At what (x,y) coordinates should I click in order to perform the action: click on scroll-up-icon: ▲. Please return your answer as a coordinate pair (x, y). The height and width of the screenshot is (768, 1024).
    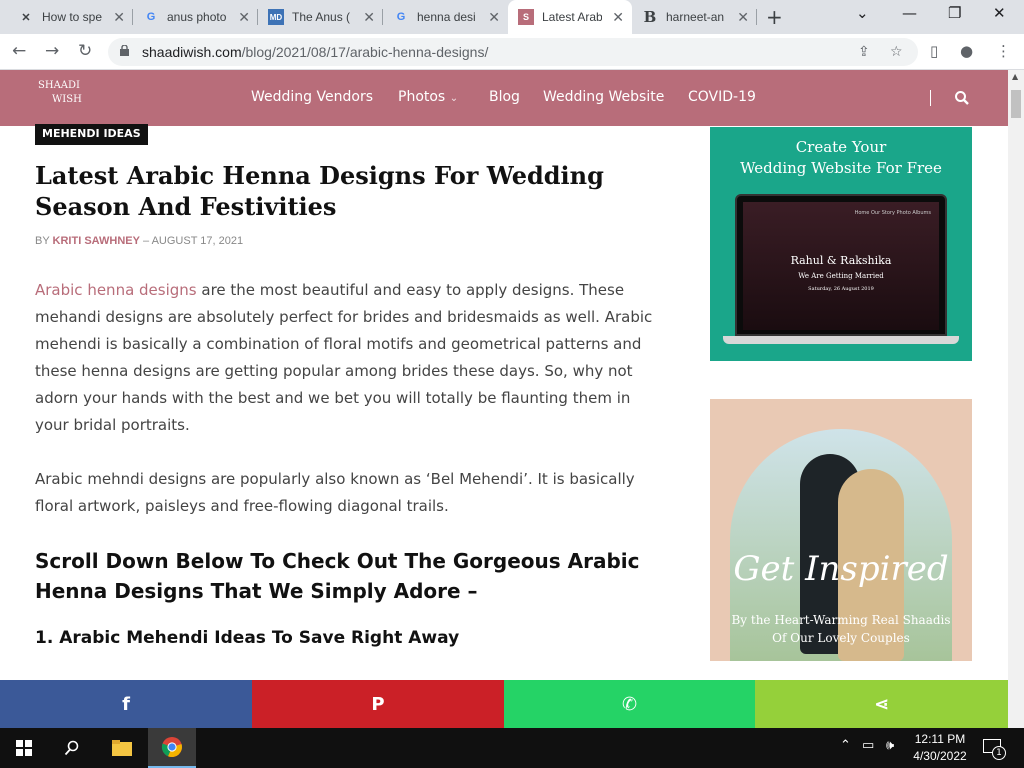
    Looking at the image, I should click on (1015, 76).